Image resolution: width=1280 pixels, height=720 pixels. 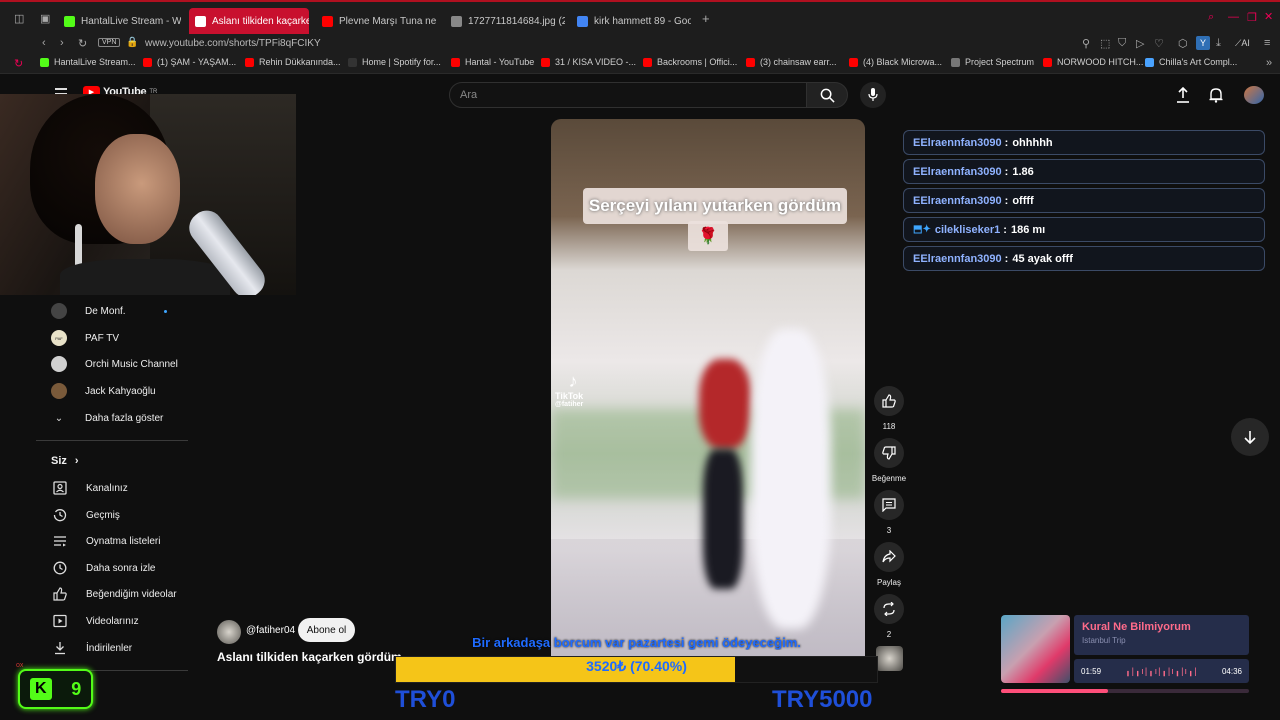 I want to click on speed-dial-icon: ↻, so click(x=18, y=63).